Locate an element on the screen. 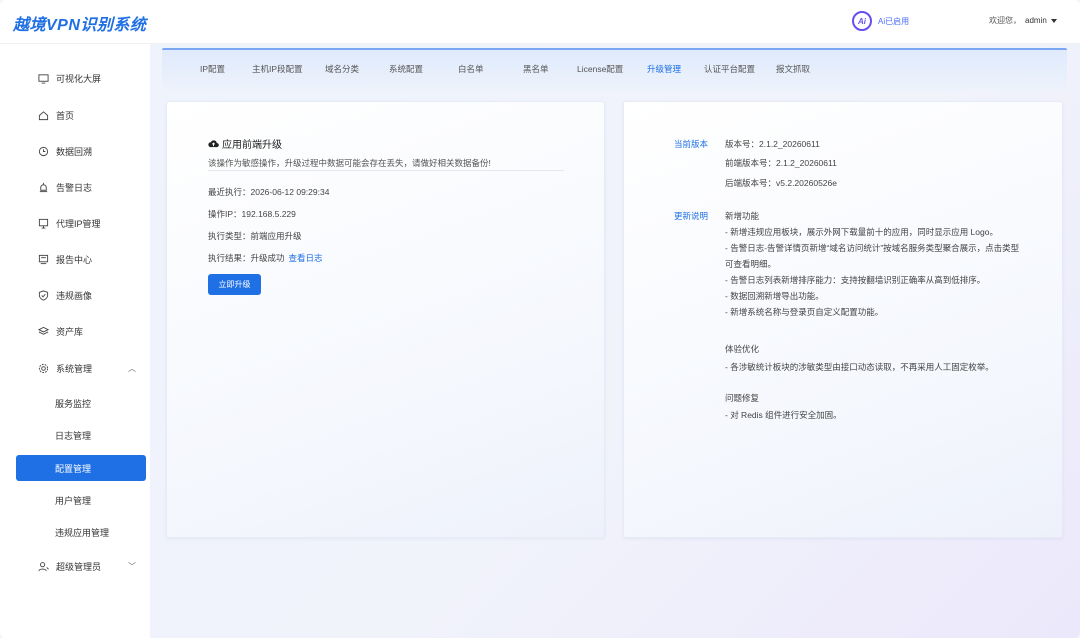  sidebar-item-label: 告警日志 is located at coordinates (74, 187).